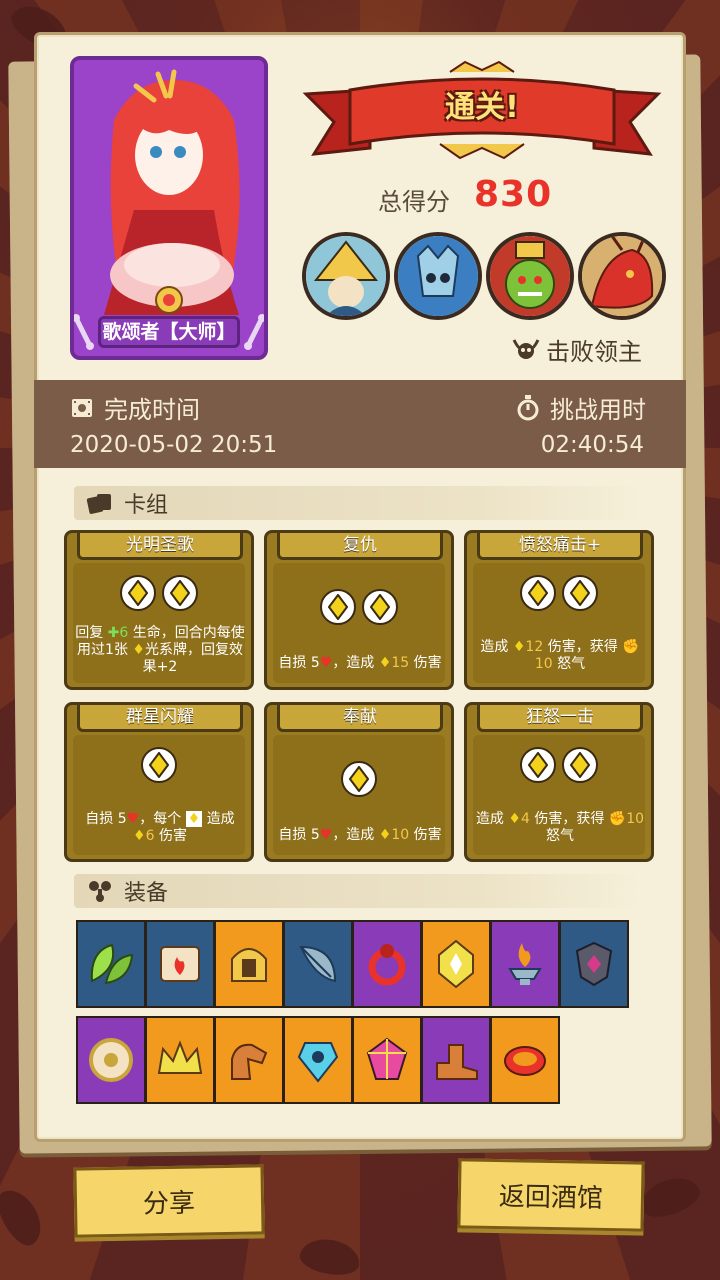 This screenshot has width=720, height=1280. Describe the element at coordinates (169, 1201) in the screenshot. I see `share-button: 分享` at that location.